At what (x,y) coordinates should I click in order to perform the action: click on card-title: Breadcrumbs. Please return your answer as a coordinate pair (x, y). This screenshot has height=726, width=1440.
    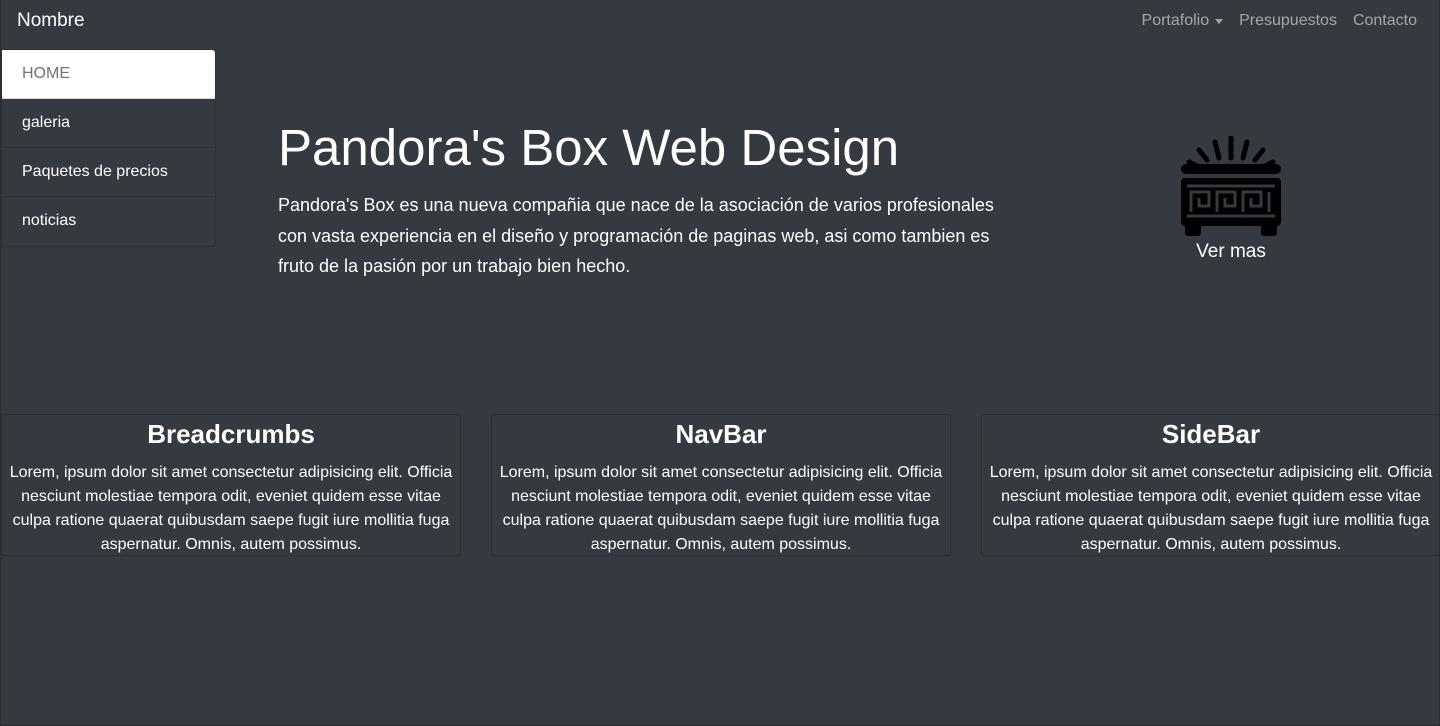
    Looking at the image, I should click on (231, 434).